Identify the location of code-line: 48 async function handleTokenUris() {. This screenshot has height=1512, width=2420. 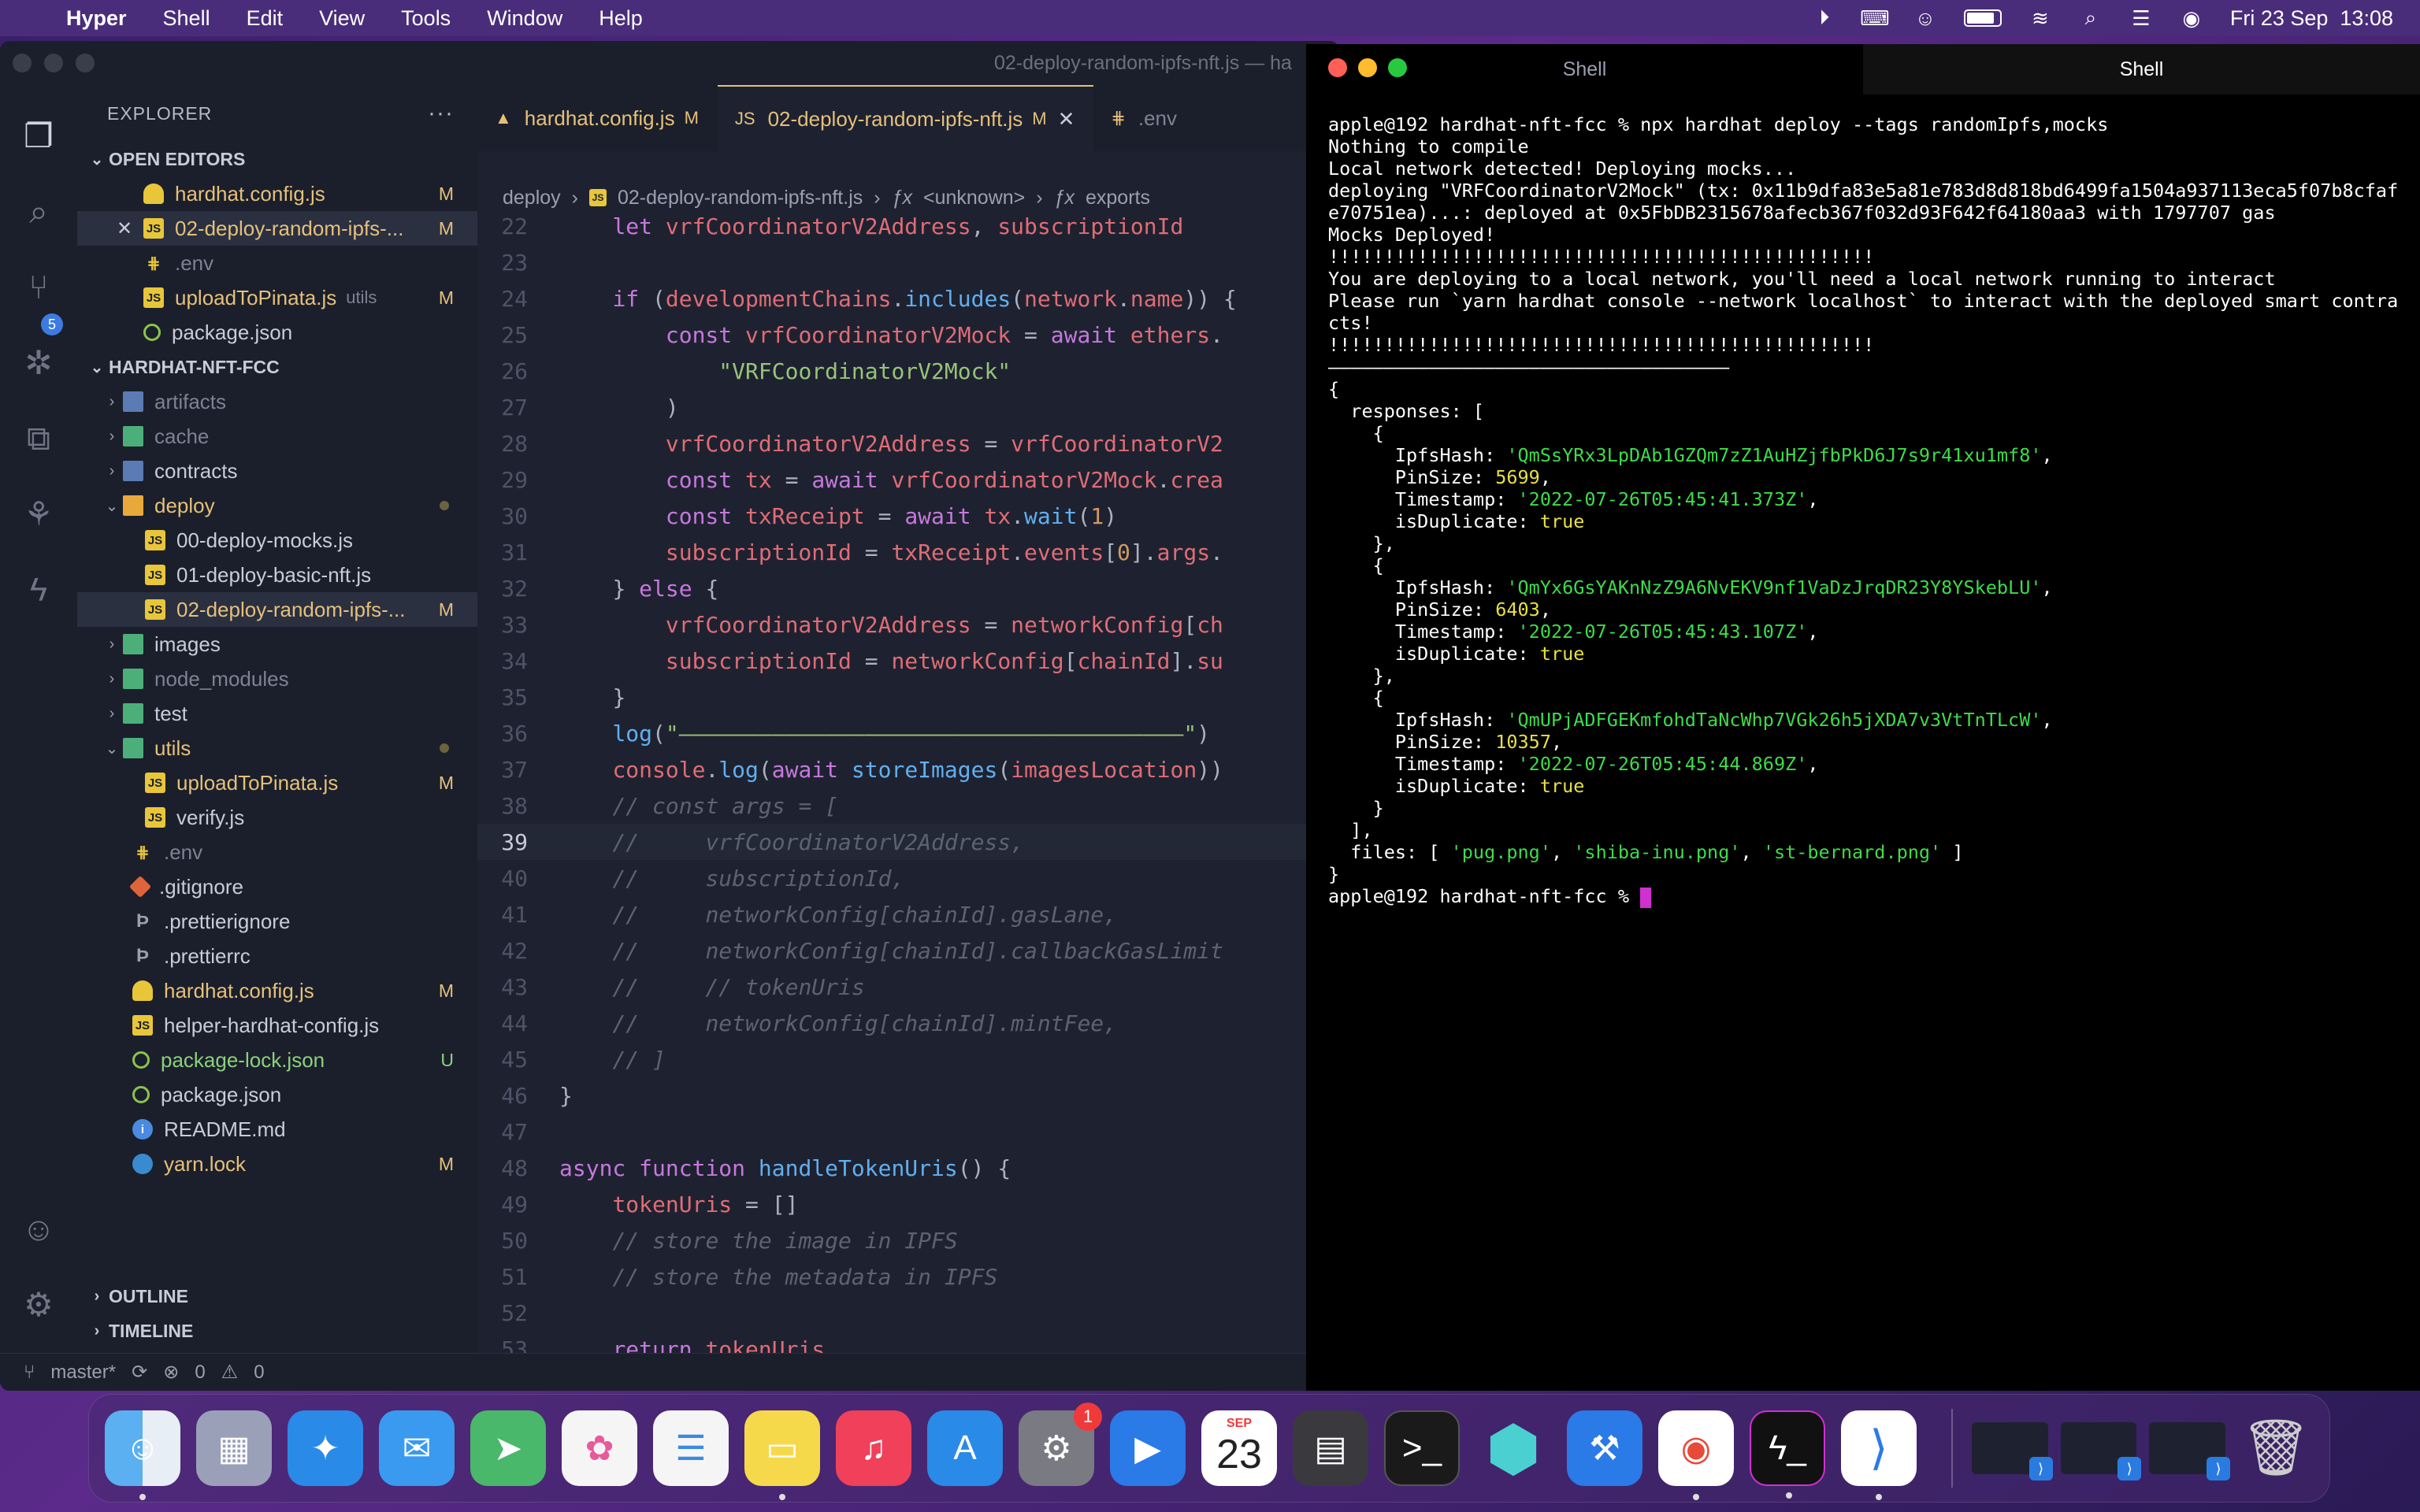
(908, 1168).